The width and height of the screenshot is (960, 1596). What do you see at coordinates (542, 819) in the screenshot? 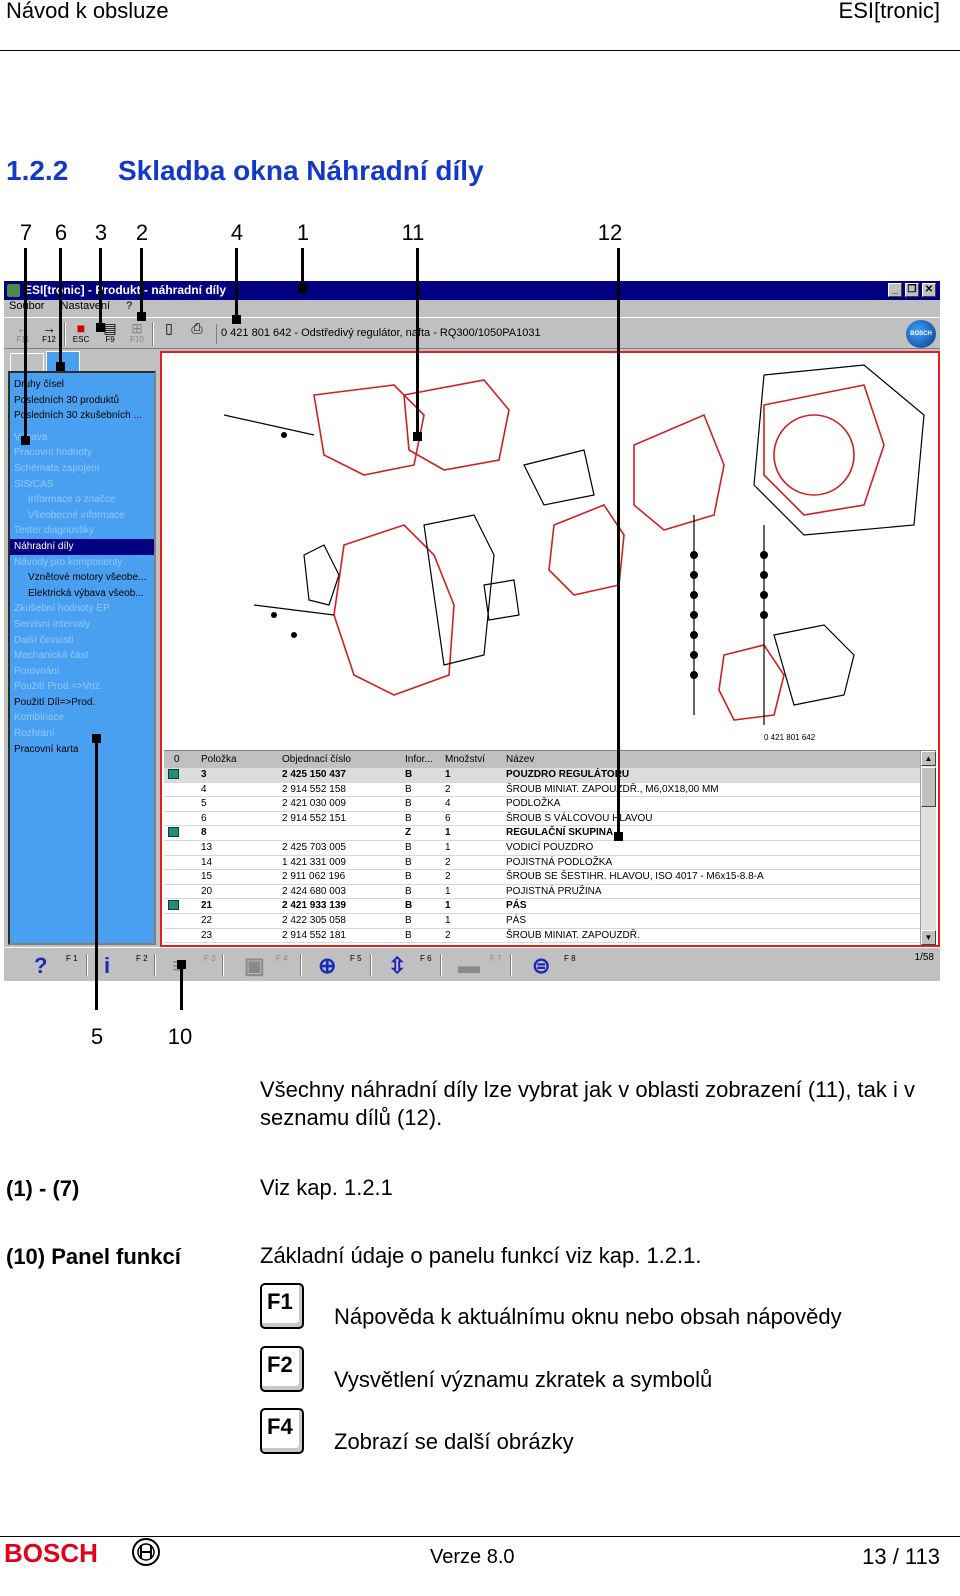
I see `parts-row: 6 2 914 552 151 B 6 ŠROUB S VÁLCOVOU HLAVOU` at bounding box center [542, 819].